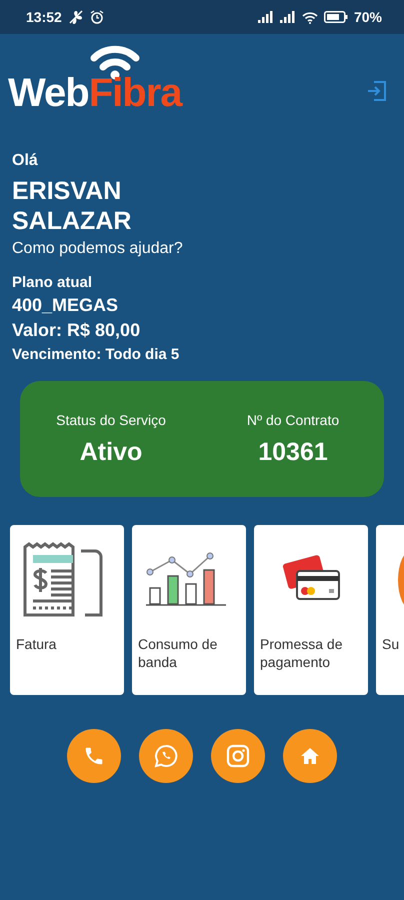 Image resolution: width=404 pixels, height=900 pixels. I want to click on phone-button, so click(94, 756).